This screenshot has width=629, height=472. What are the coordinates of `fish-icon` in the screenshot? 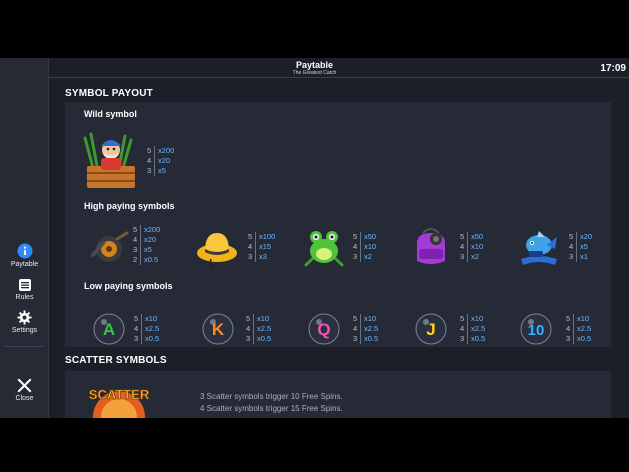 It's located at (539, 248).